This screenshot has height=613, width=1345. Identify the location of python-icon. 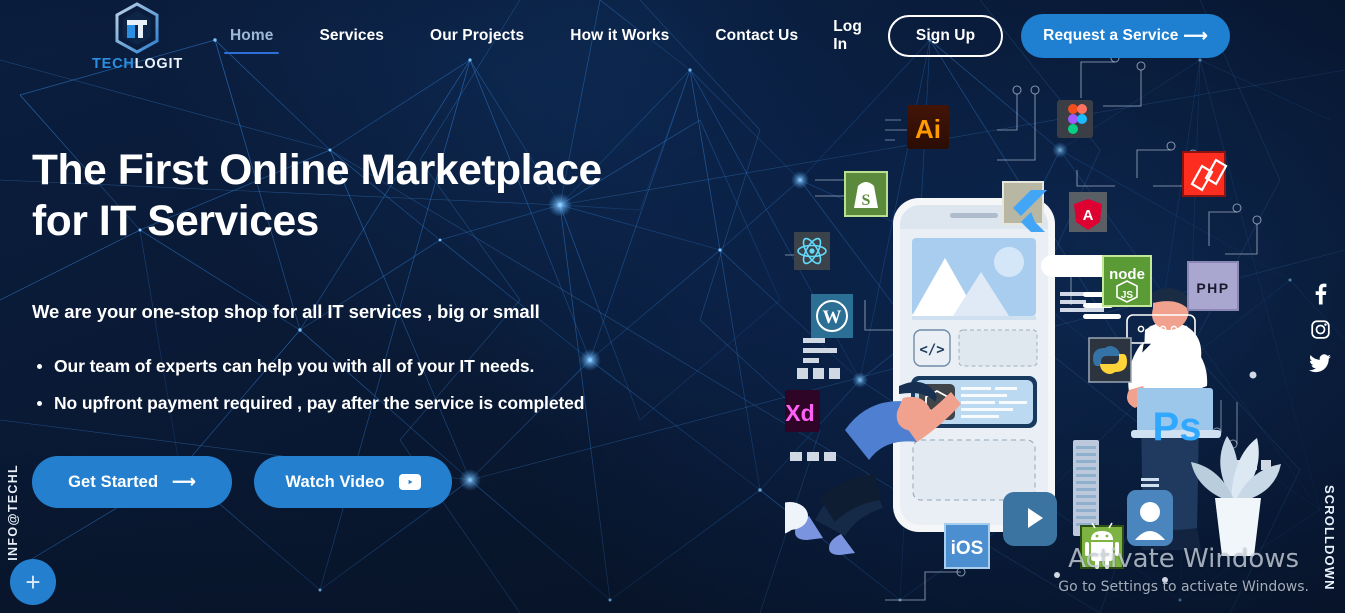
(1110, 360).